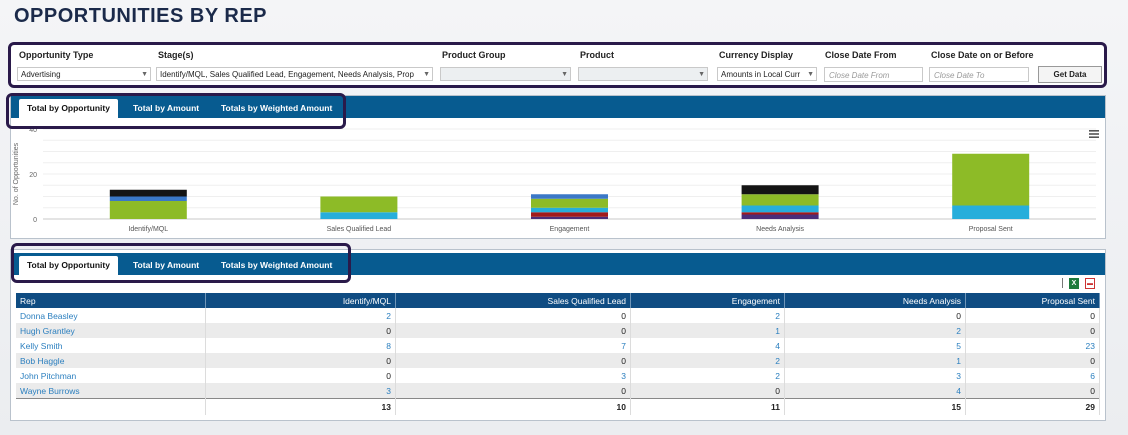 This screenshot has height=435, width=1128. I want to click on rep-name-link: Hugh Grantley, so click(111, 330).